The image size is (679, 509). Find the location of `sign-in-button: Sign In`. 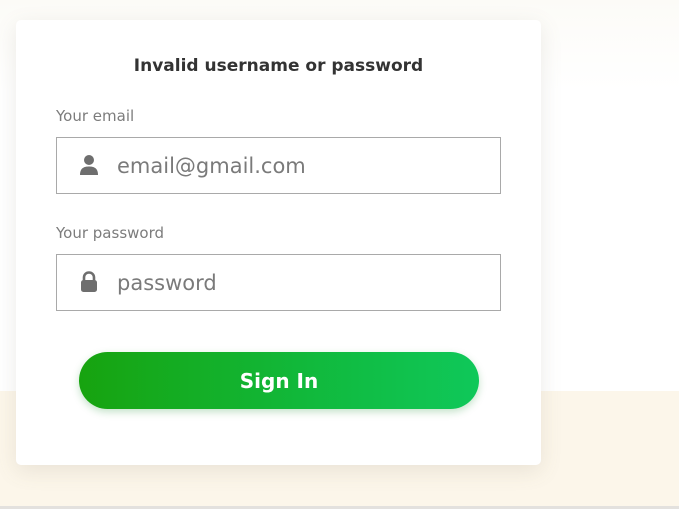

sign-in-button: Sign In is located at coordinates (279, 380).